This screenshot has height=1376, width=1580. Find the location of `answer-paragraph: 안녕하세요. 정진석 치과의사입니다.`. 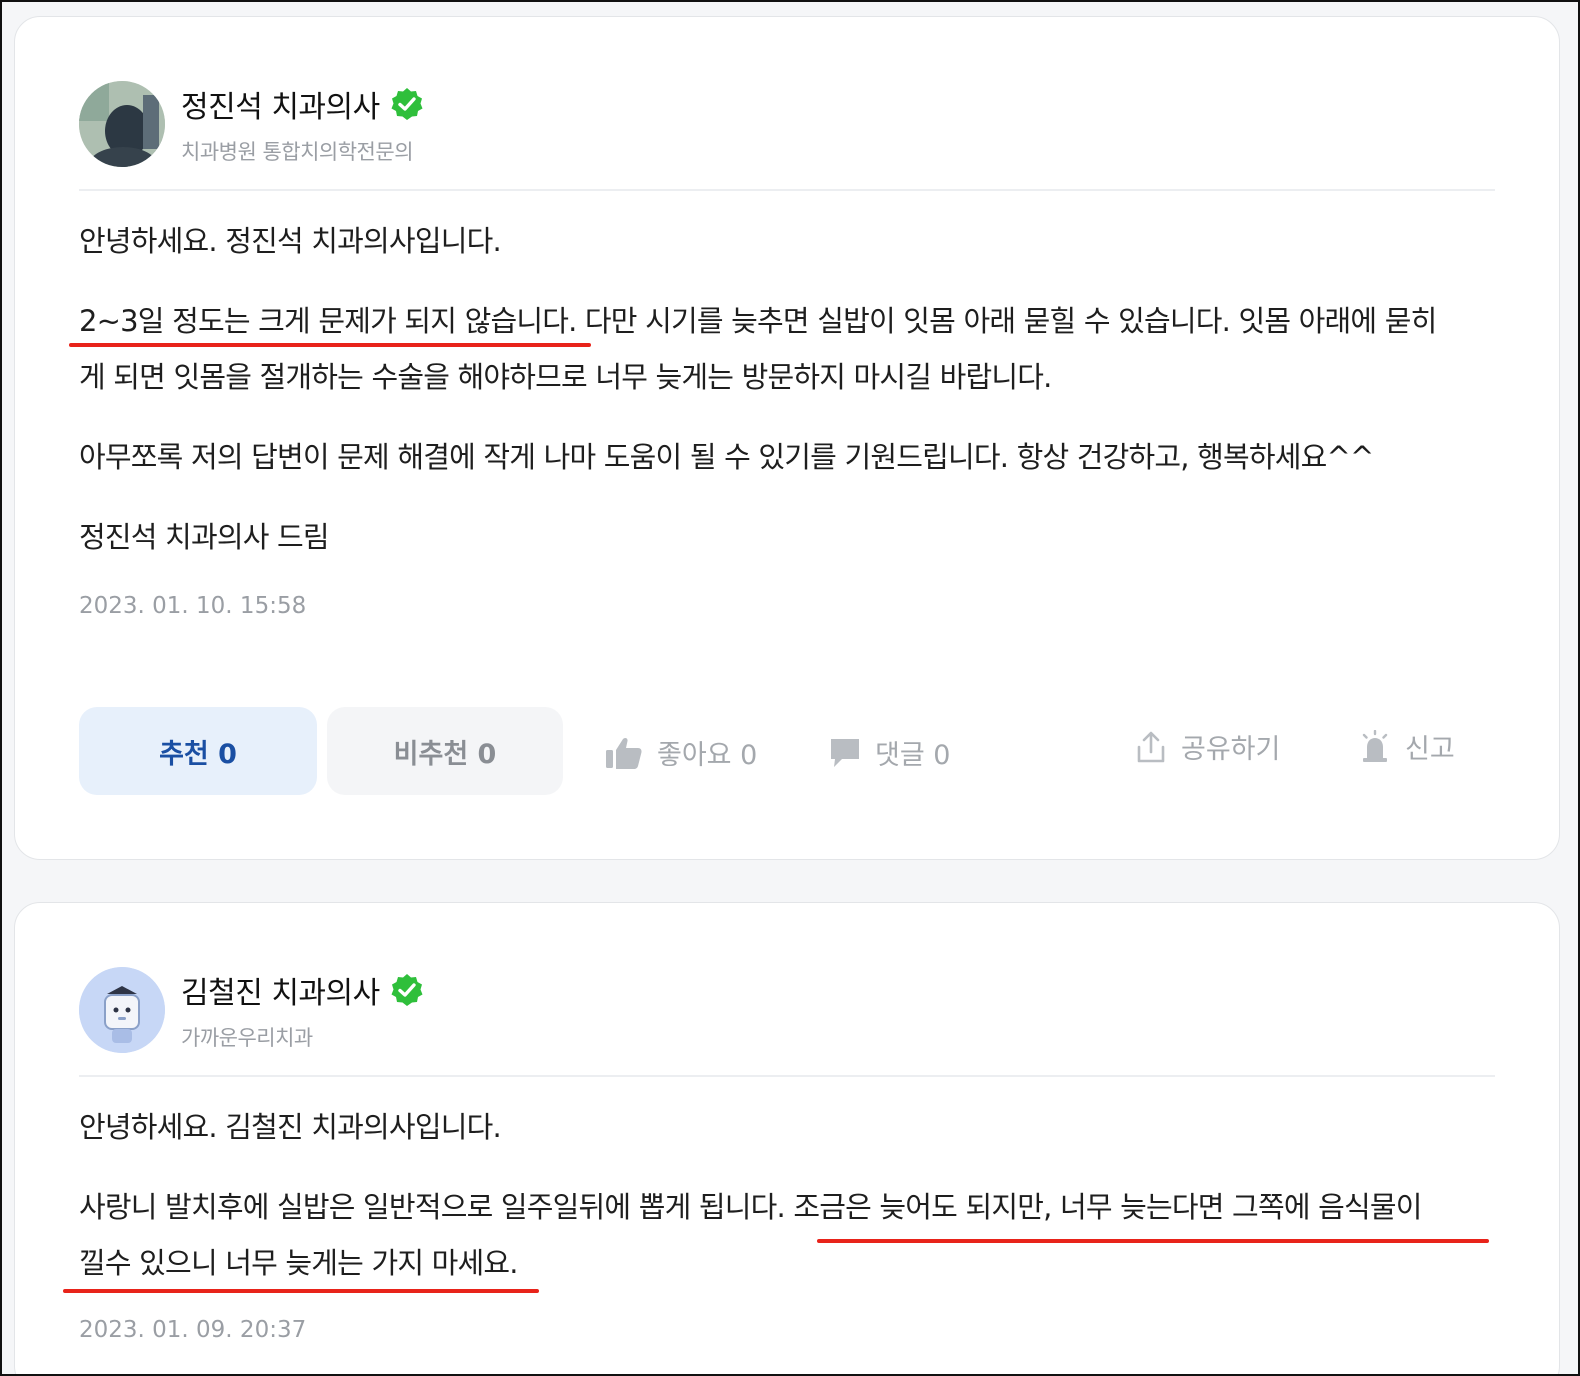

answer-paragraph: 안녕하세요. 정진석 치과의사입니다. is located at coordinates (290, 241).